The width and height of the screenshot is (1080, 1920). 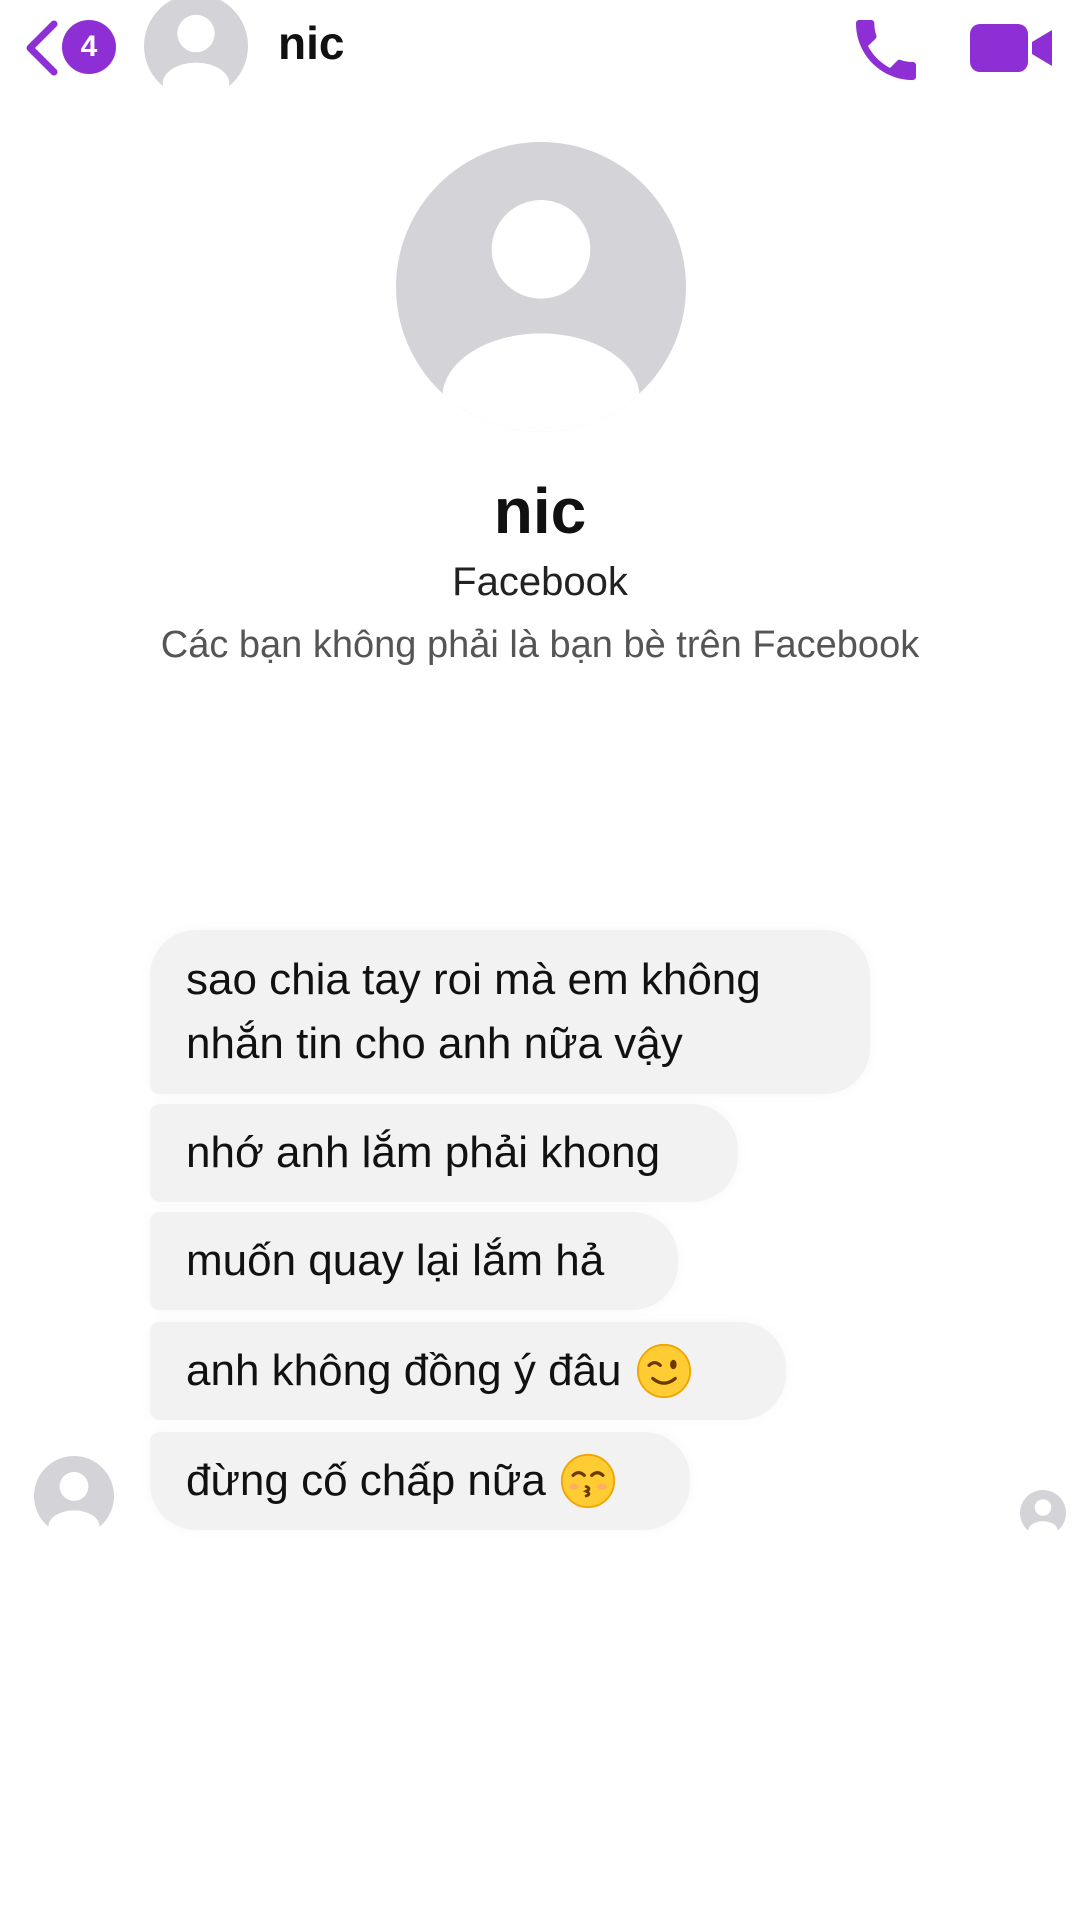 What do you see at coordinates (434, 1043) in the screenshot?
I see `message-line: nhắn tin cho anh nữa vậy` at bounding box center [434, 1043].